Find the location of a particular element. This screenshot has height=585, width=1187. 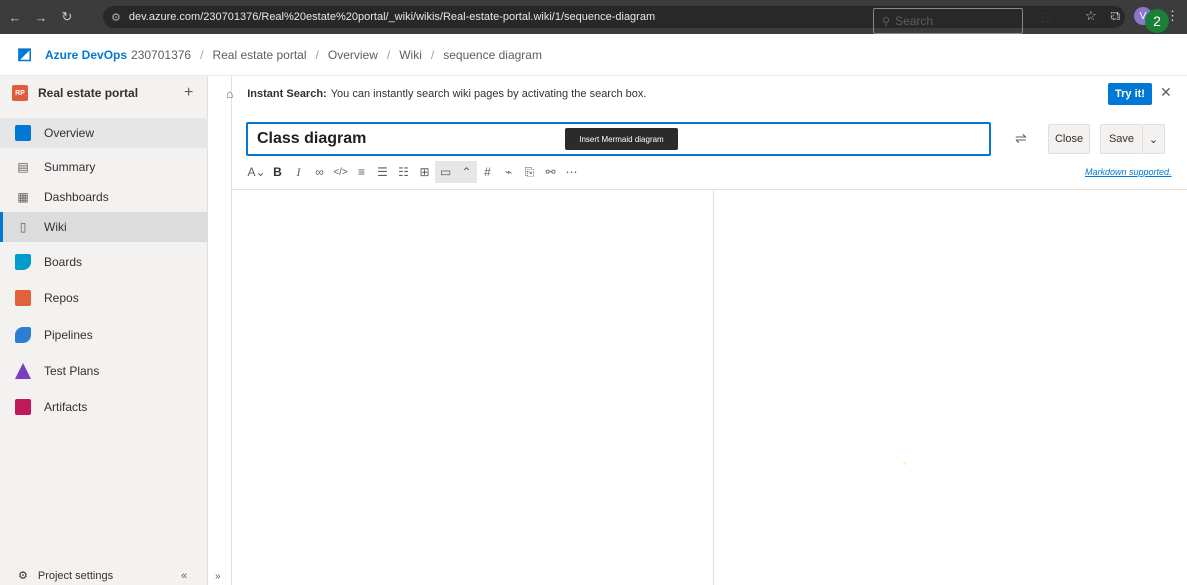

attachment-icon: ⌁ is located at coordinates (508, 172).